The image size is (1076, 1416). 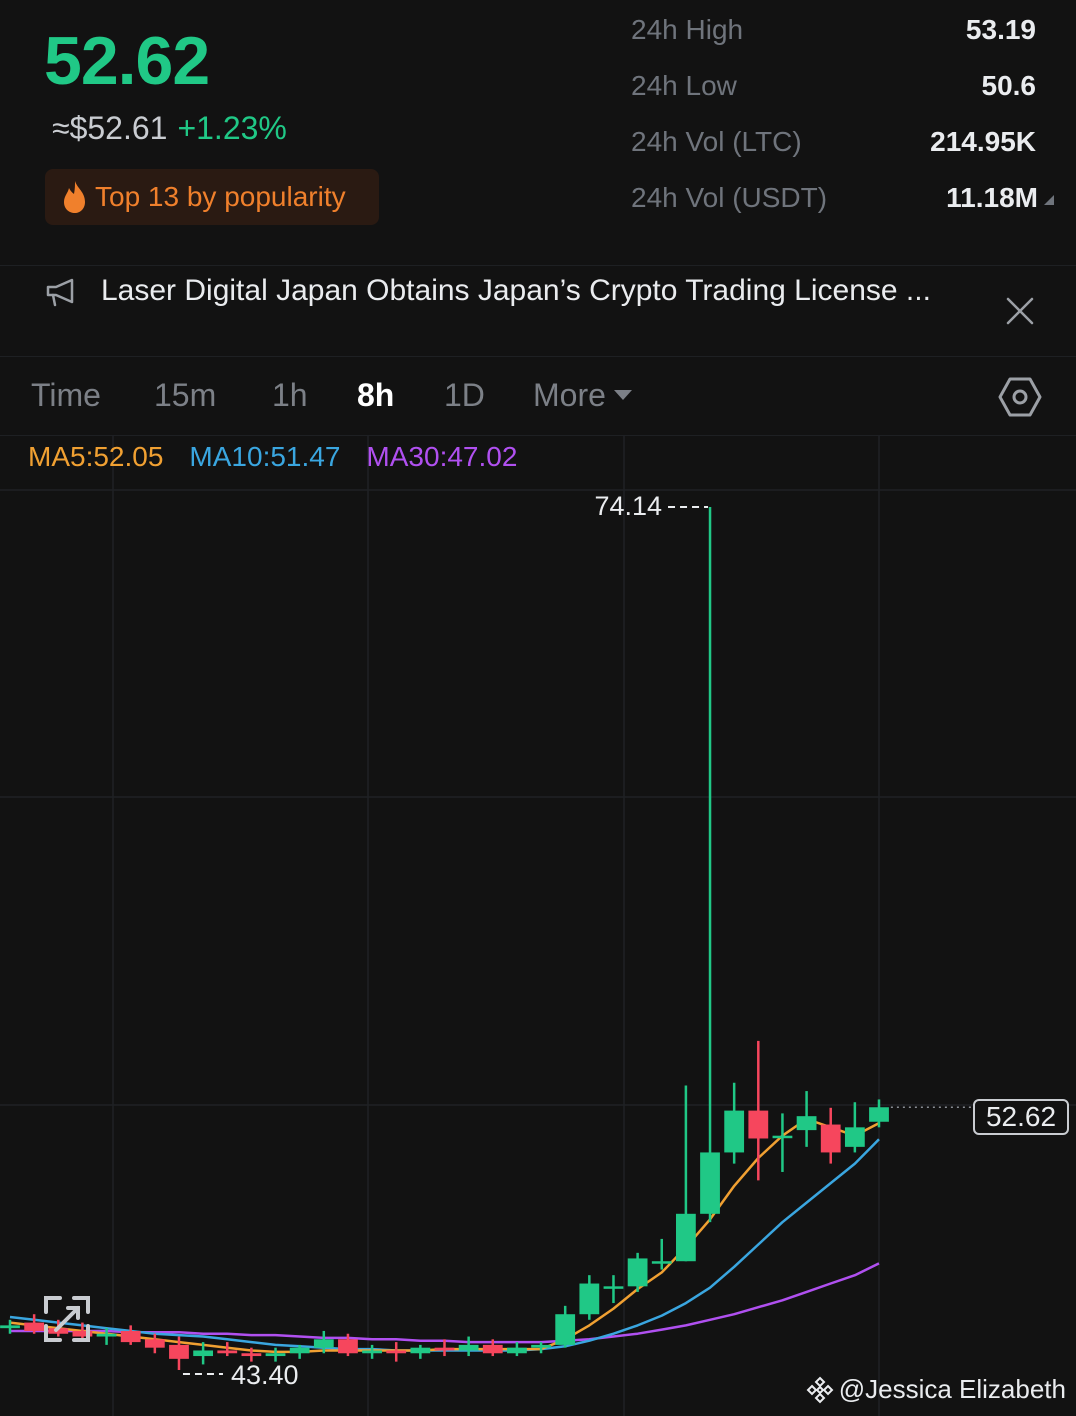 I want to click on megaphone-icon, so click(x=60, y=292).